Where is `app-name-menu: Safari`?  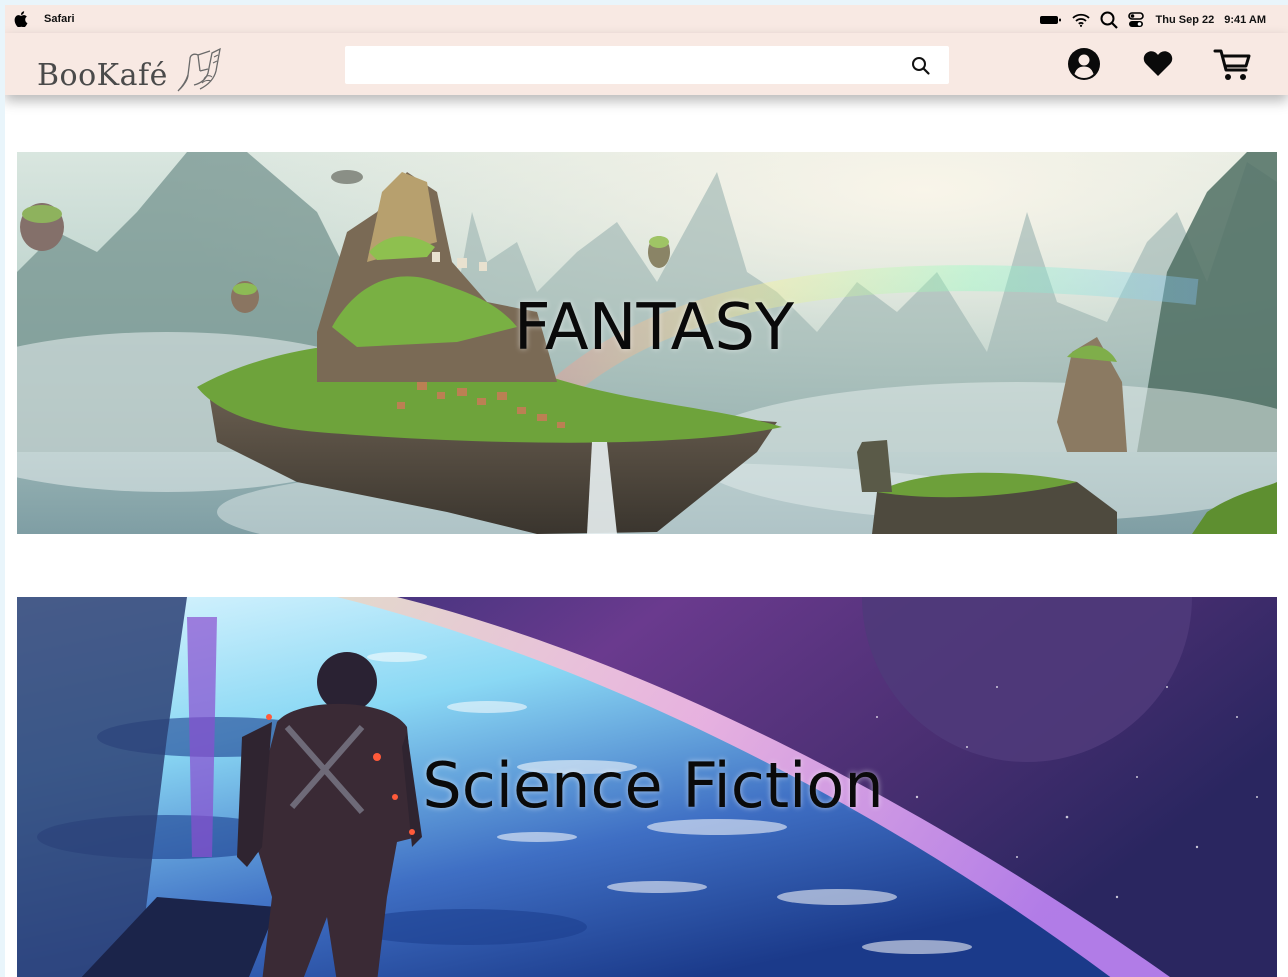
app-name-menu: Safari is located at coordinates (59, 19).